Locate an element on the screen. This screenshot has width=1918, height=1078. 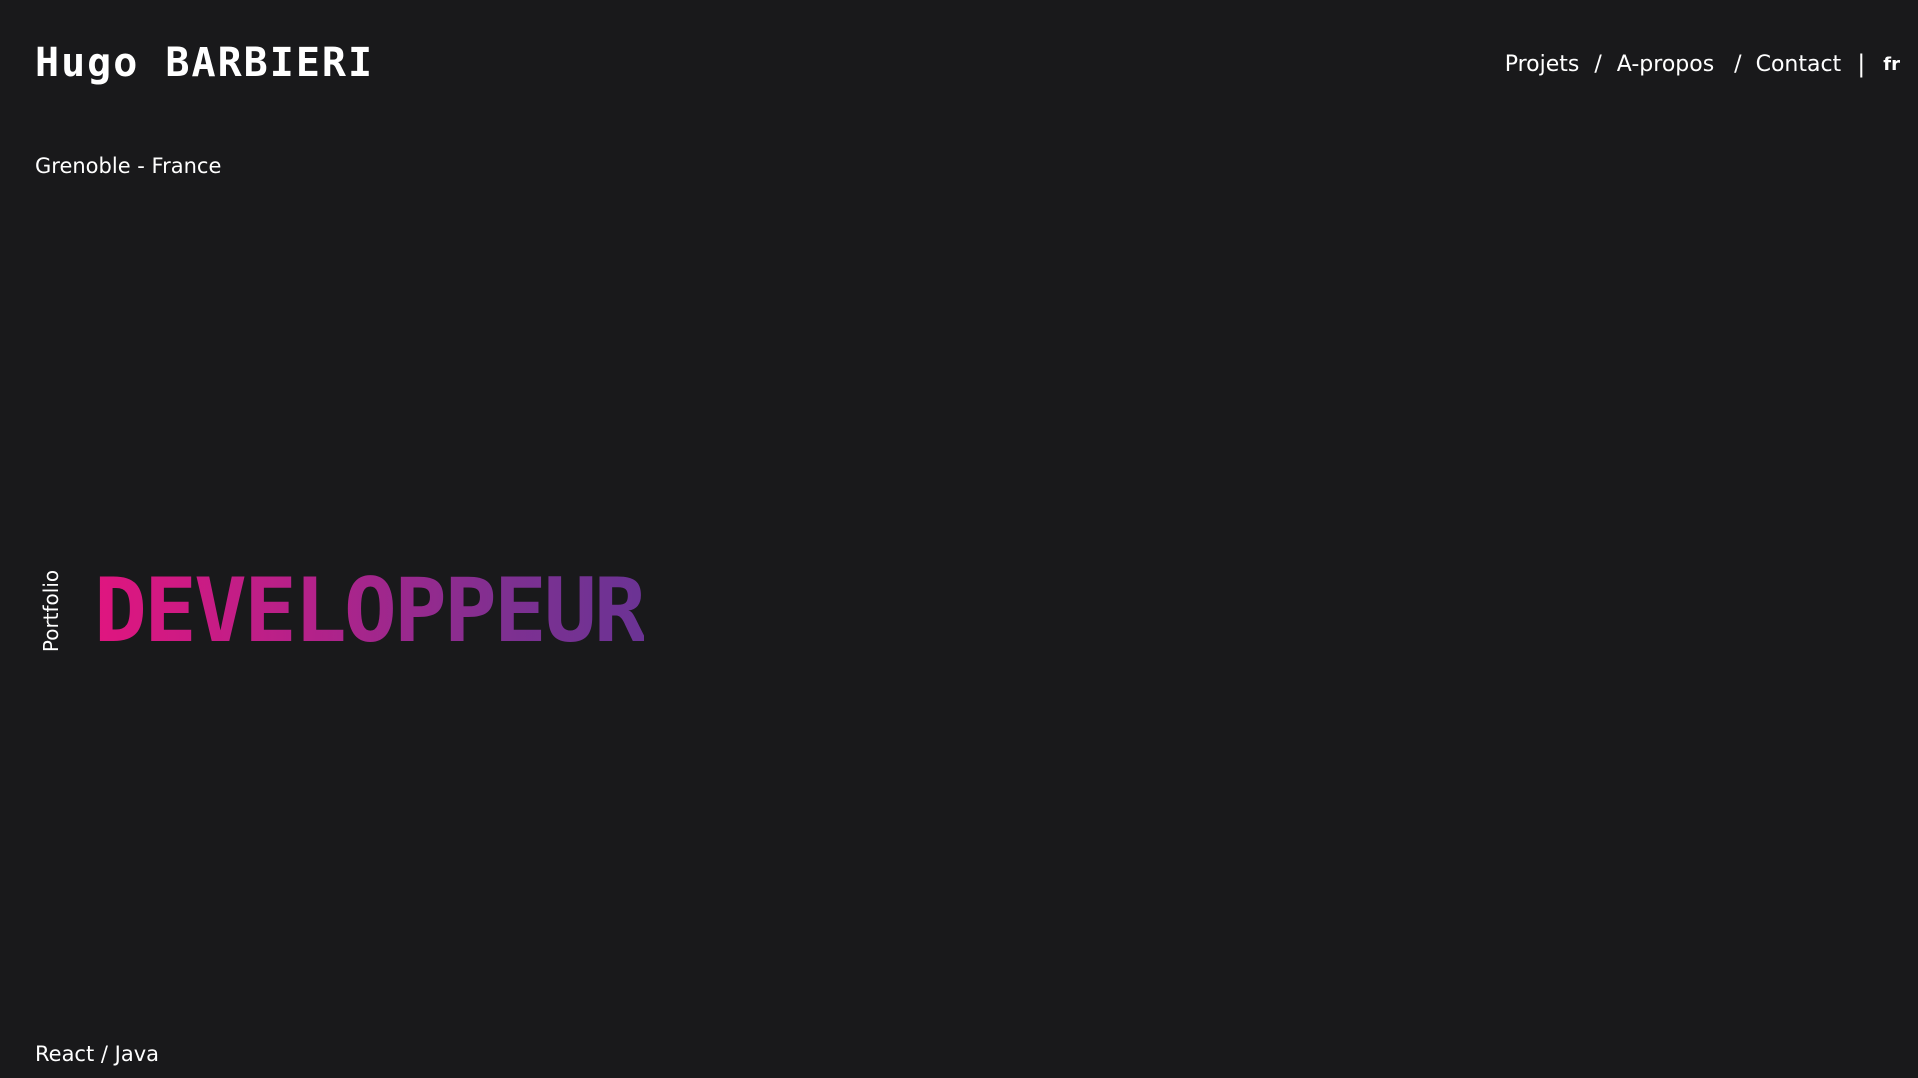
main-nav: Projets / A-propos / Contact | fr is located at coordinates (1702, 64).